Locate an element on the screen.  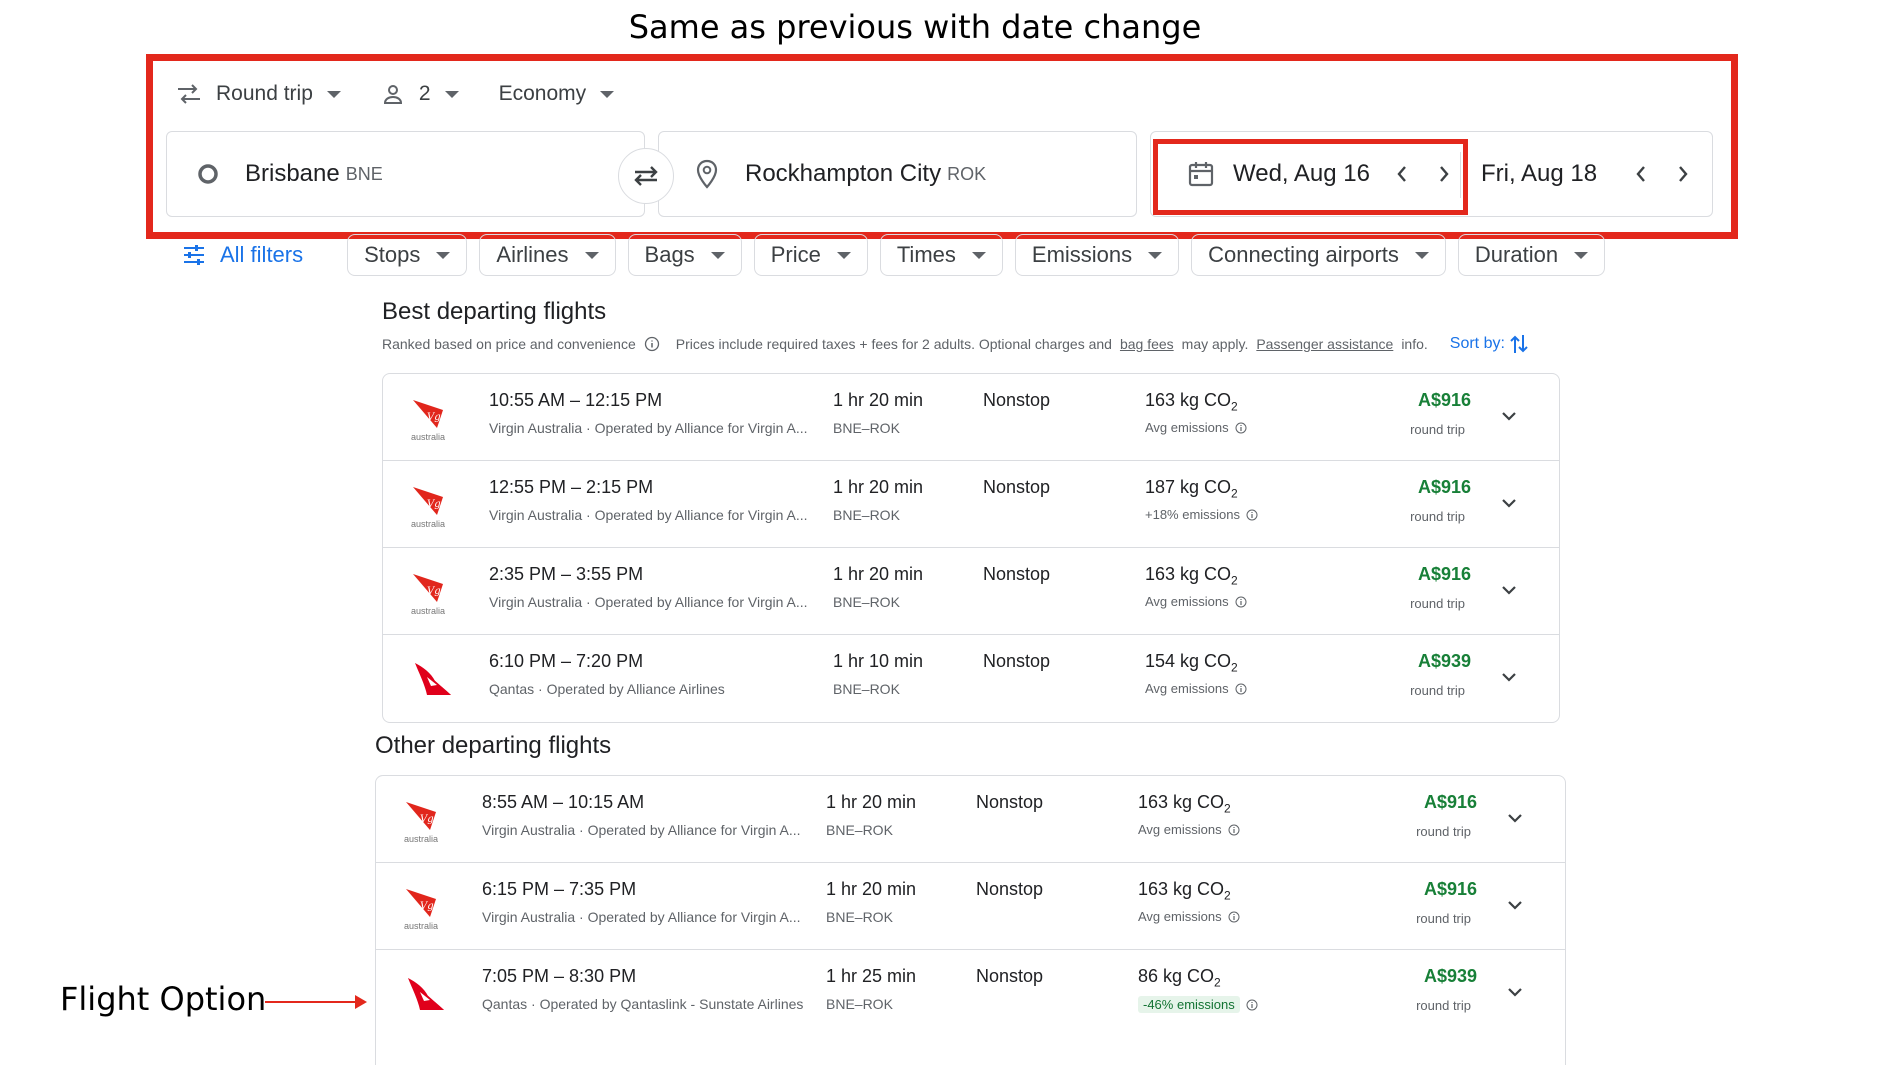
chip-label: Airlines is located at coordinates (532, 254).